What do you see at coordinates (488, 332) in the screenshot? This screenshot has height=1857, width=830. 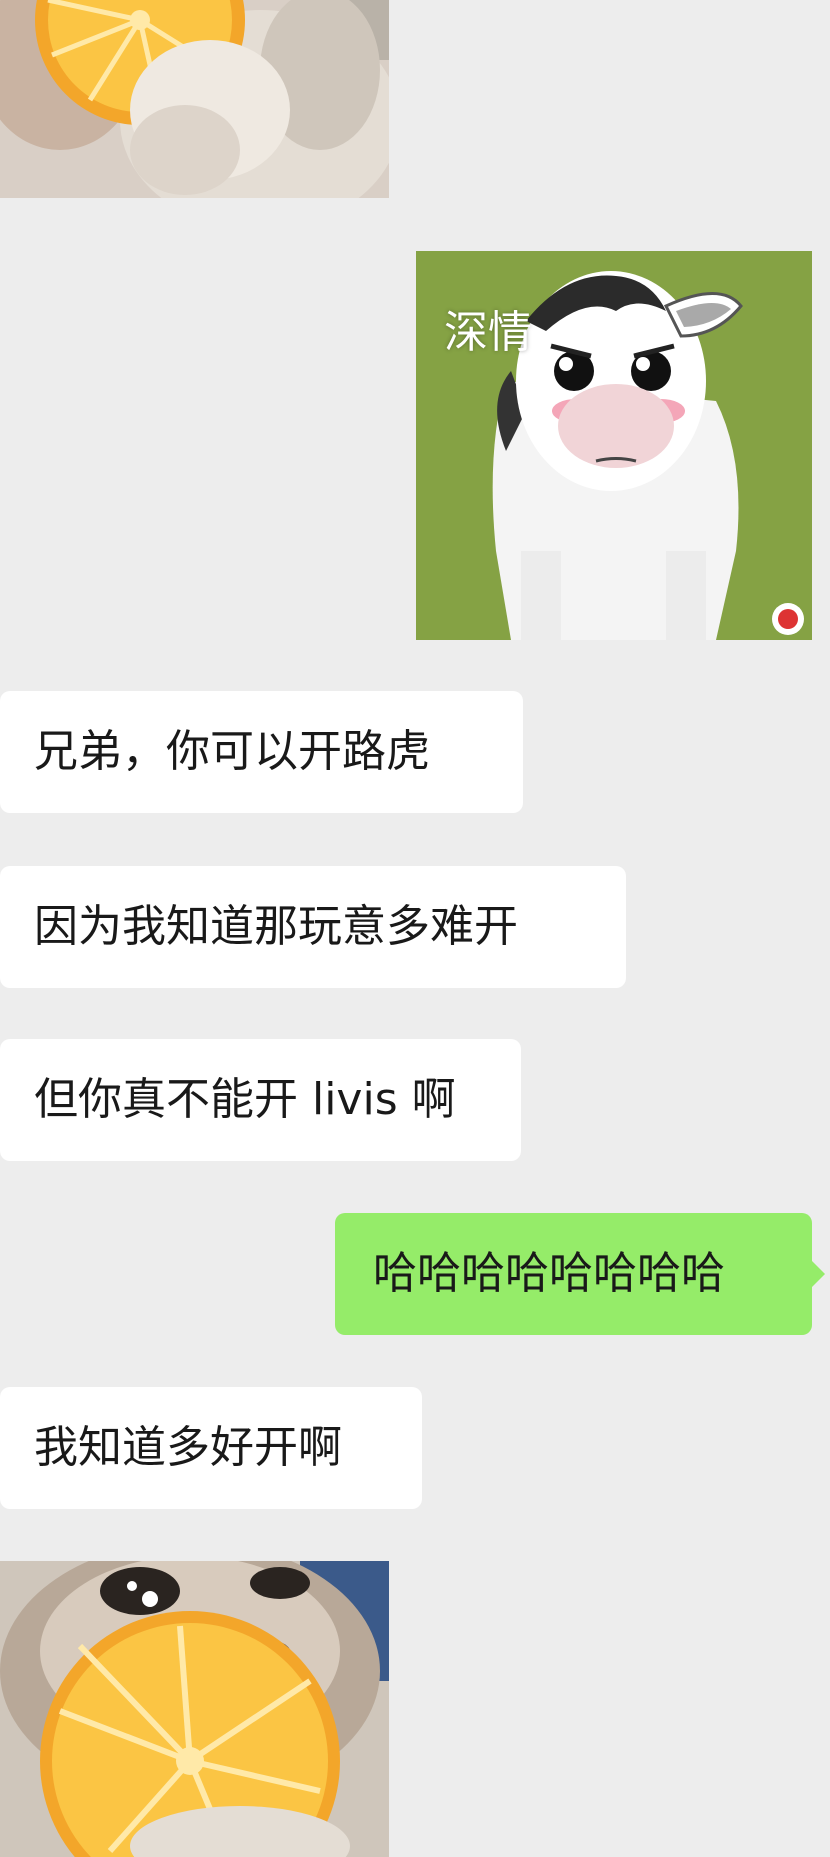 I see `sticker-caption: 深情` at bounding box center [488, 332].